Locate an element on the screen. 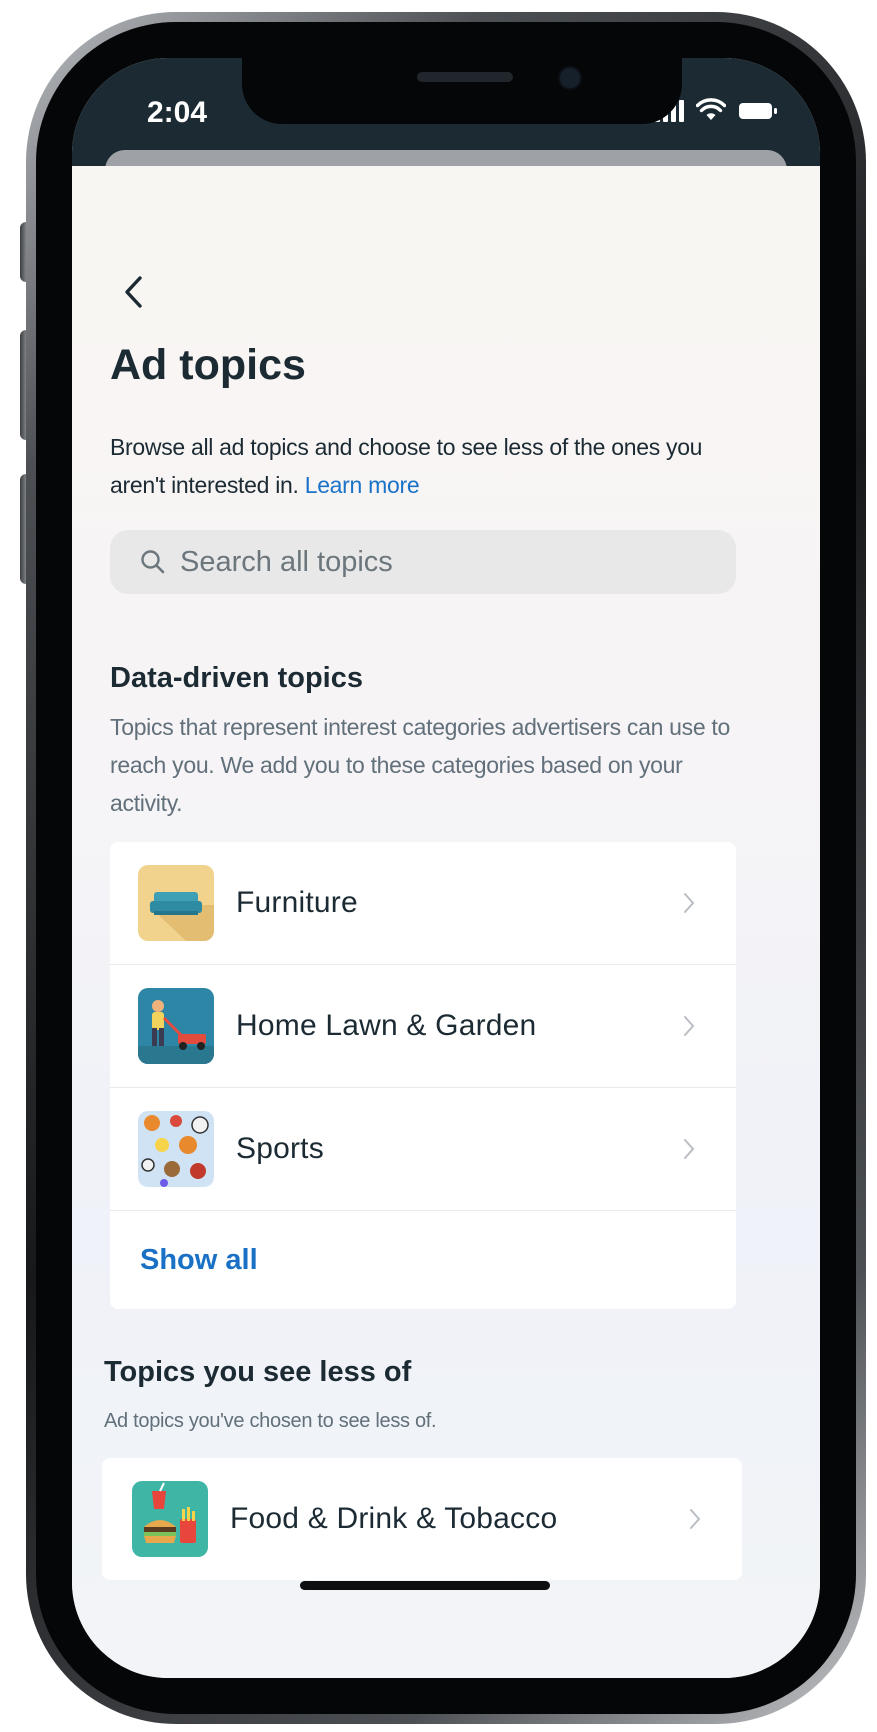  topic-row-home-lawn-garden: Home Lawn & Garden is located at coordinates (423, 1026).